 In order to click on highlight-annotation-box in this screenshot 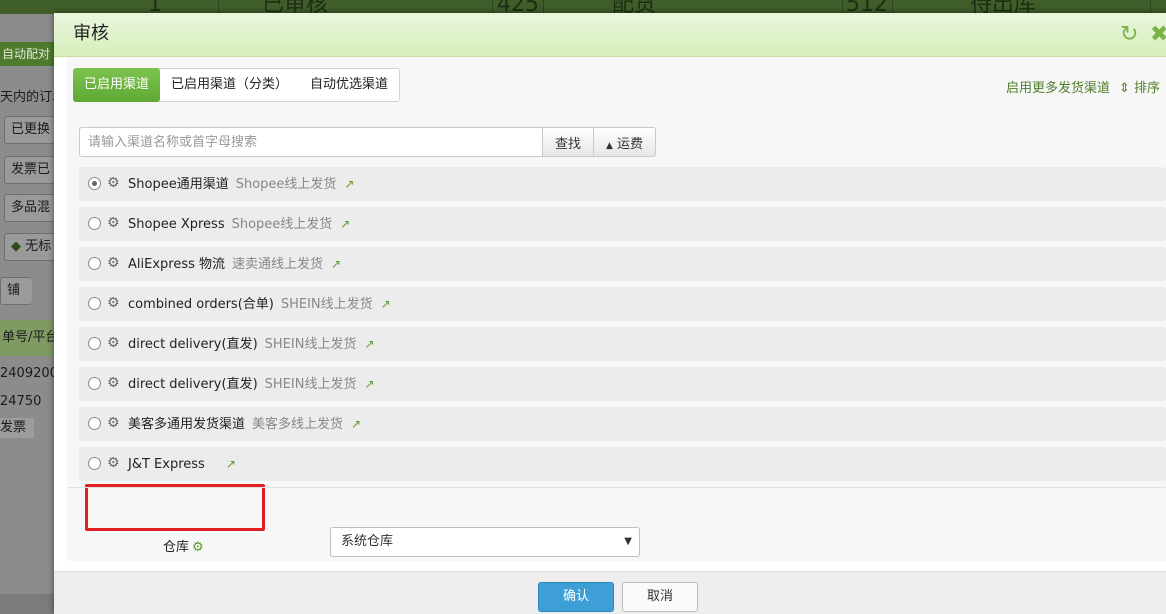, I will do `click(175, 507)`.